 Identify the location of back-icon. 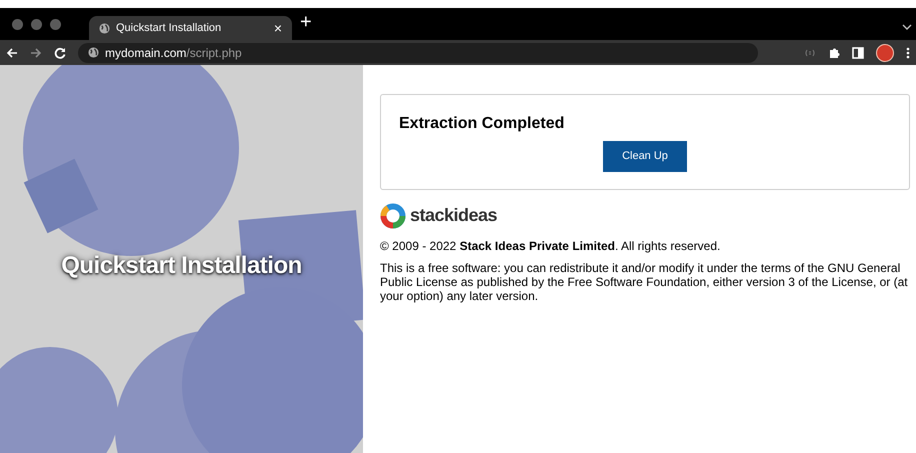
(12, 52).